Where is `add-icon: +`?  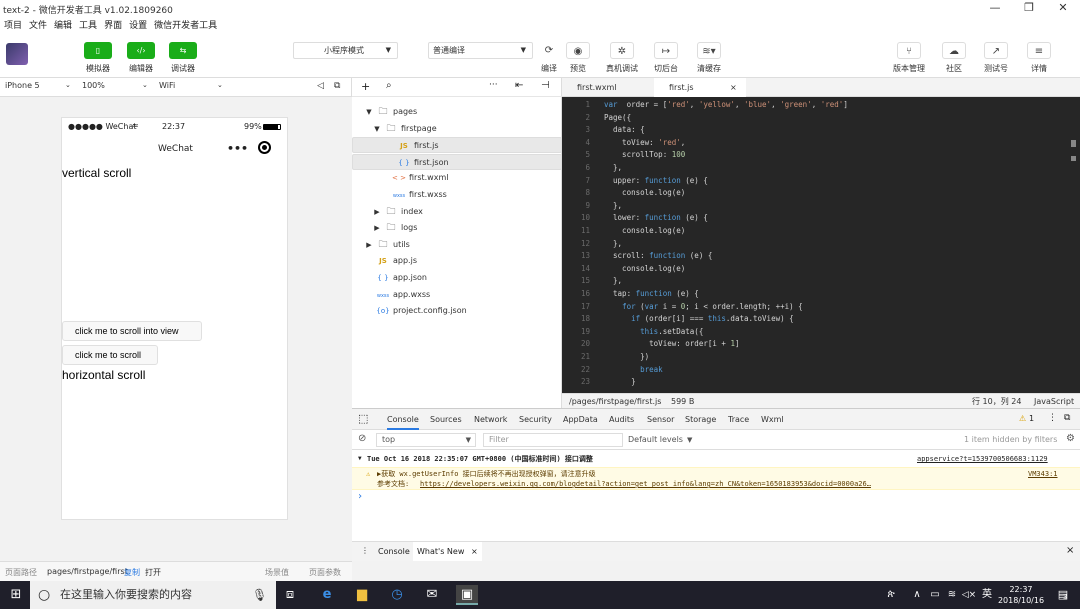
add-icon: + is located at coordinates (365, 86).